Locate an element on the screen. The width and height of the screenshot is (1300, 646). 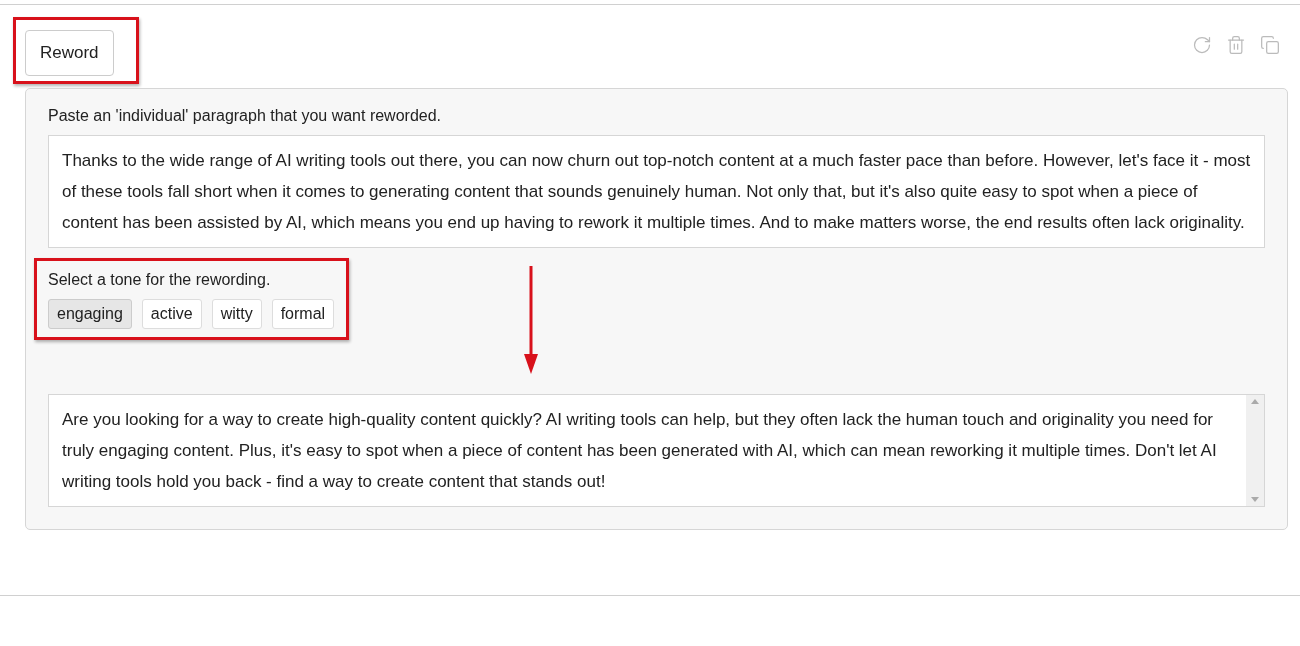
tone-option: active is located at coordinates (171, 314).